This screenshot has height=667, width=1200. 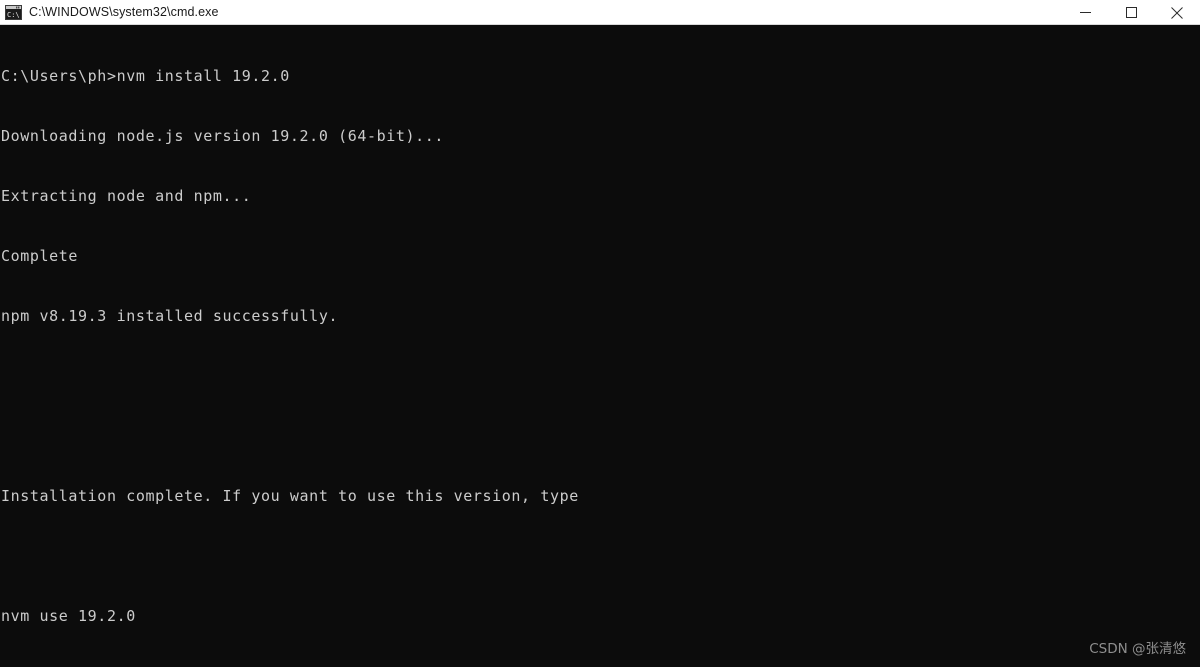 I want to click on maximize-button, so click(x=1131, y=12).